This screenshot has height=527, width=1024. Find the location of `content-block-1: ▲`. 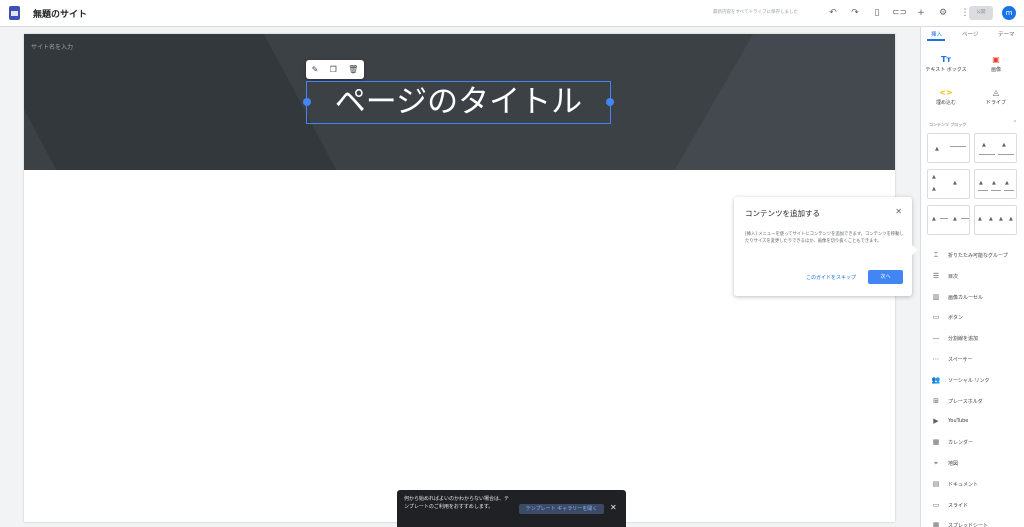

content-block-1: ▲ is located at coordinates (948, 148).